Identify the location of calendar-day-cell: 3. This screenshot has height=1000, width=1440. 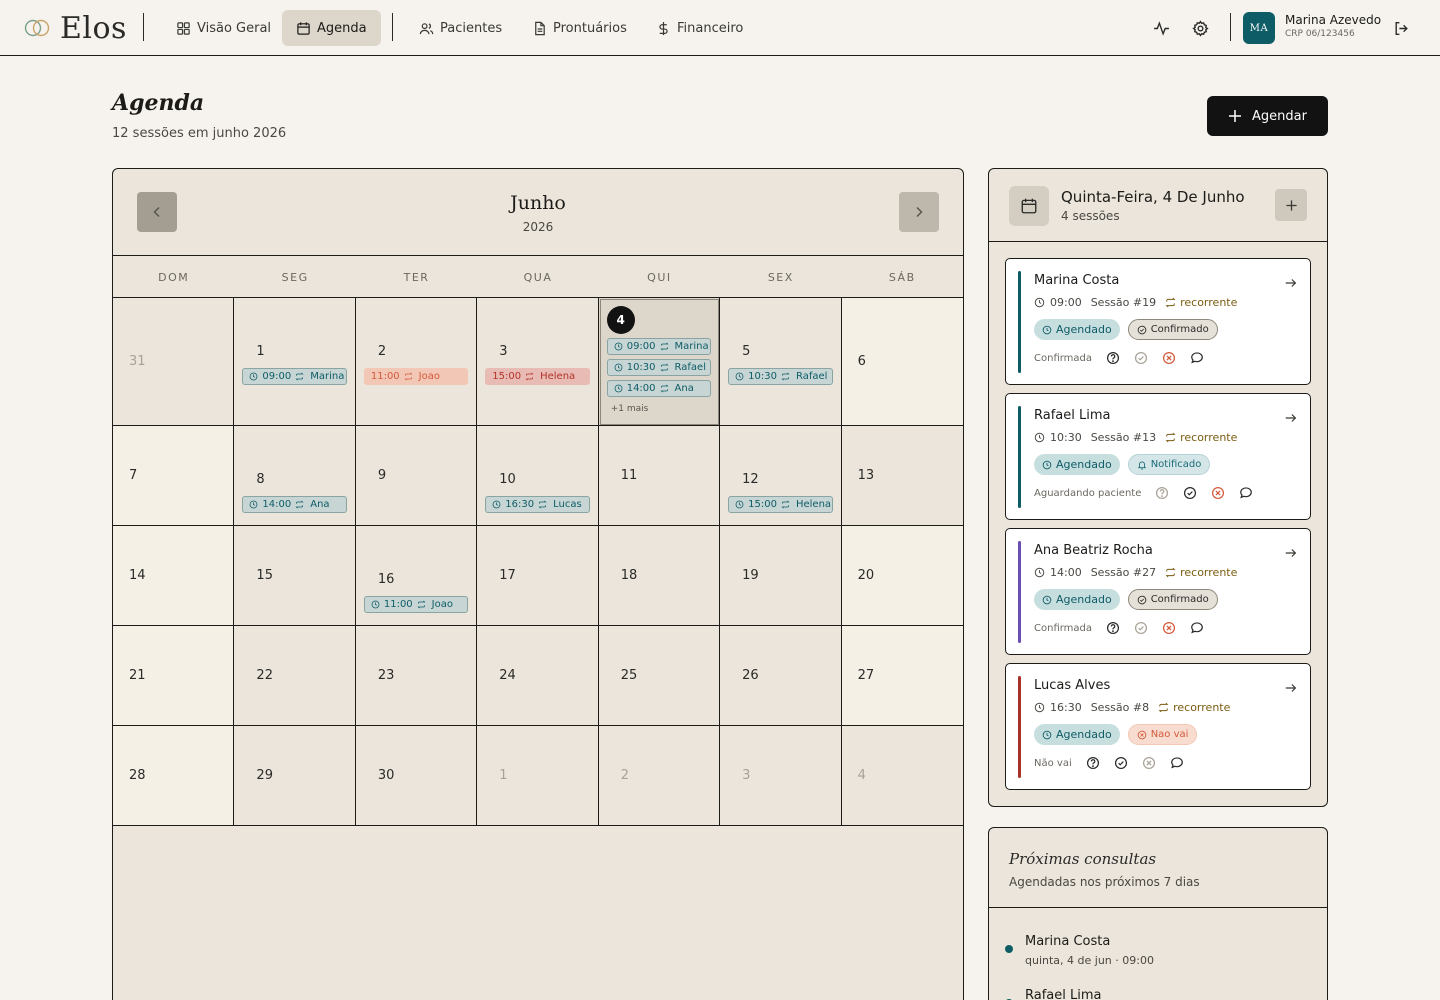
(781, 776).